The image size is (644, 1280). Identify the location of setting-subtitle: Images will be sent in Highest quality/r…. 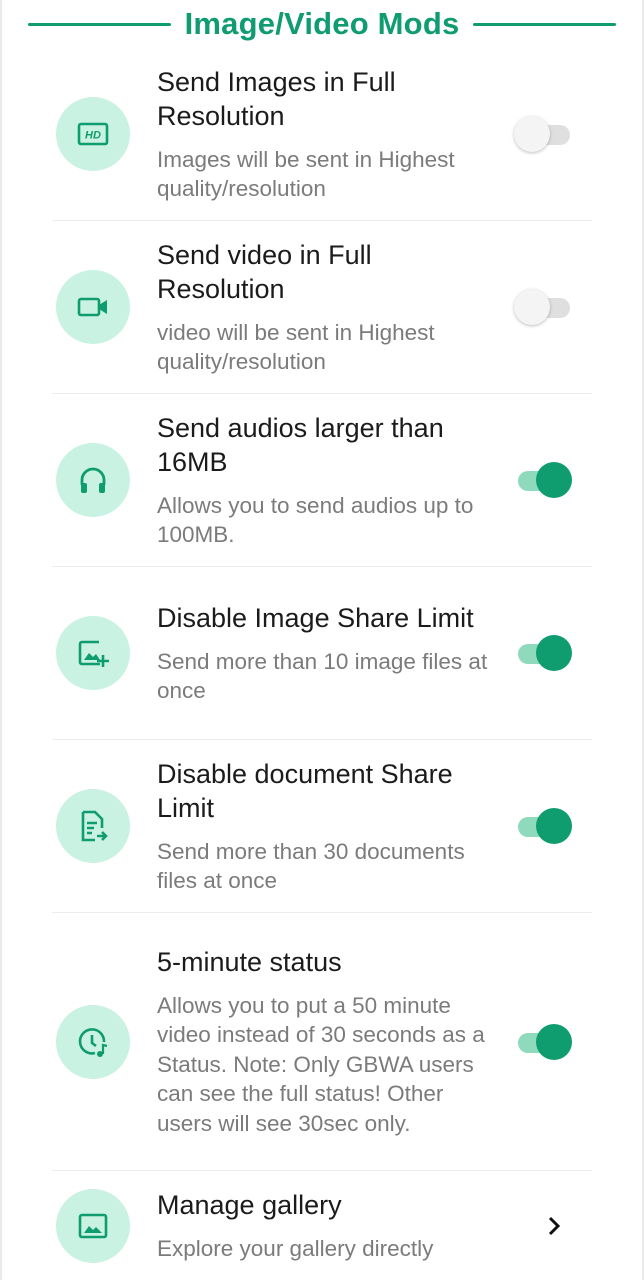
(306, 174).